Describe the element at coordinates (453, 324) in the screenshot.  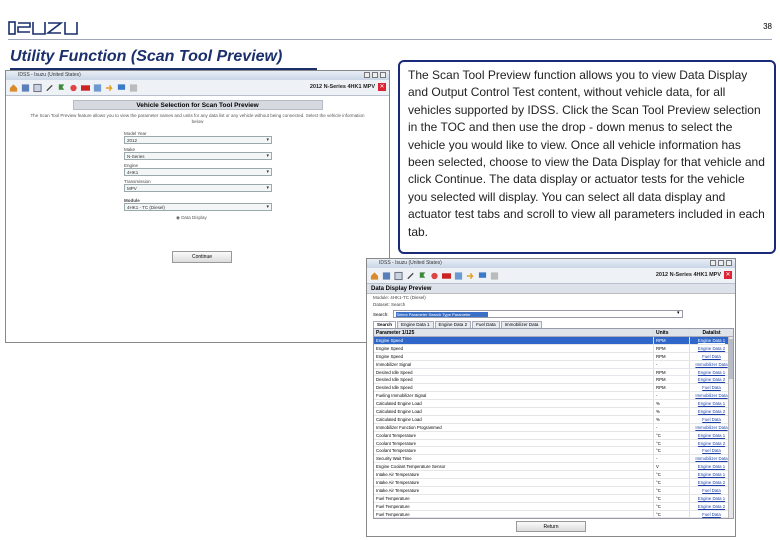
I see `tab-engine-data-2: Engine Data 2` at that location.